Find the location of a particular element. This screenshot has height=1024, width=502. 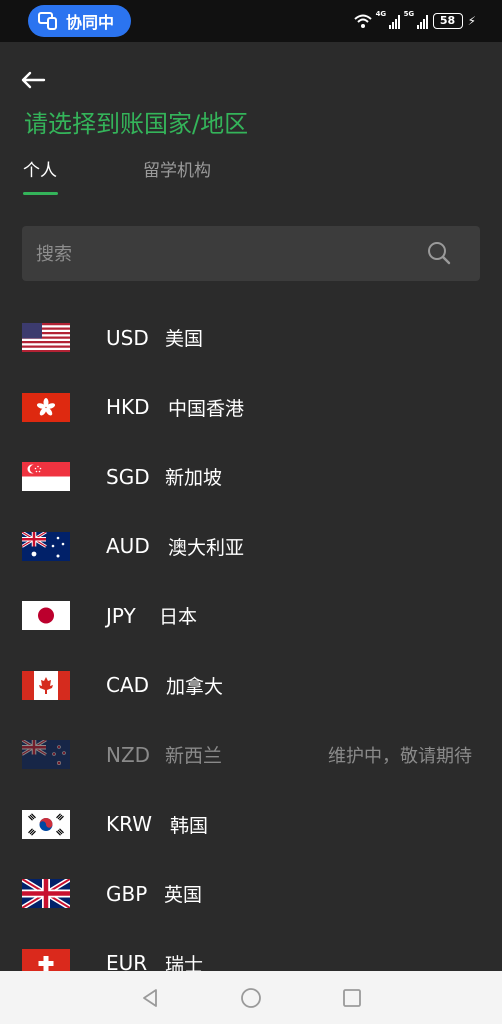

maintenance-notice: 维护中，敬请期待 is located at coordinates (400, 756).